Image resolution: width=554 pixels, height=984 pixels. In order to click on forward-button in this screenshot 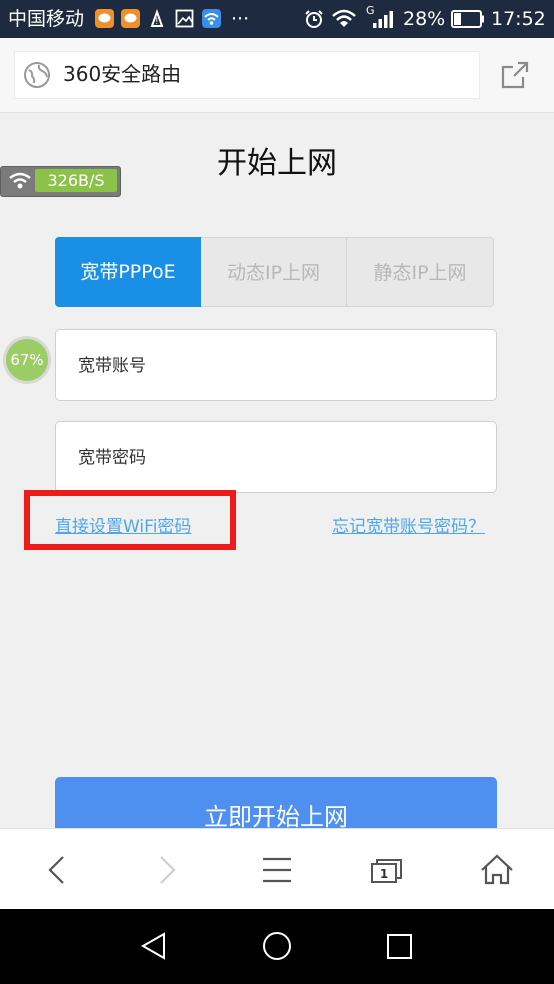, I will do `click(165, 869)`.